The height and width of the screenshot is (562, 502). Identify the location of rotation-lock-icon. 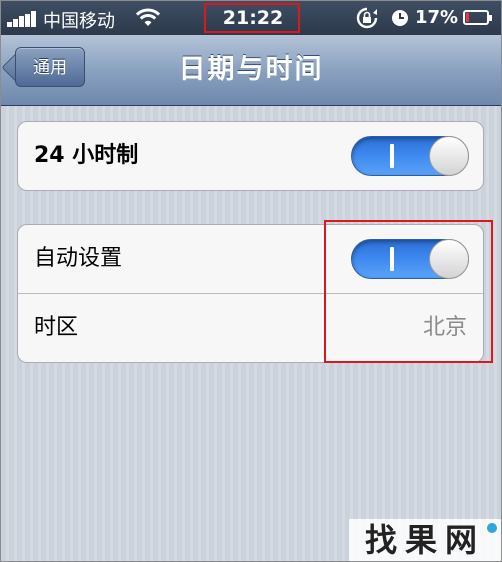
(367, 20).